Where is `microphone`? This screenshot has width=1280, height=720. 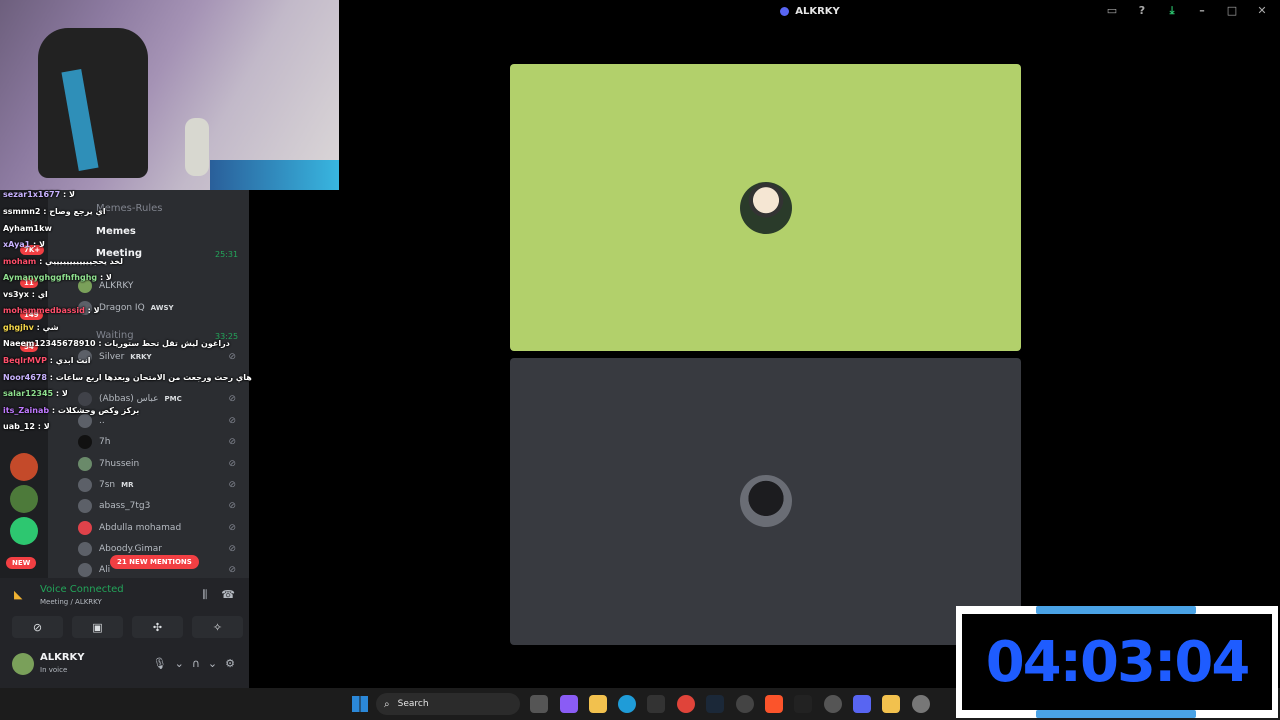
microphone is located at coordinates (197, 147).